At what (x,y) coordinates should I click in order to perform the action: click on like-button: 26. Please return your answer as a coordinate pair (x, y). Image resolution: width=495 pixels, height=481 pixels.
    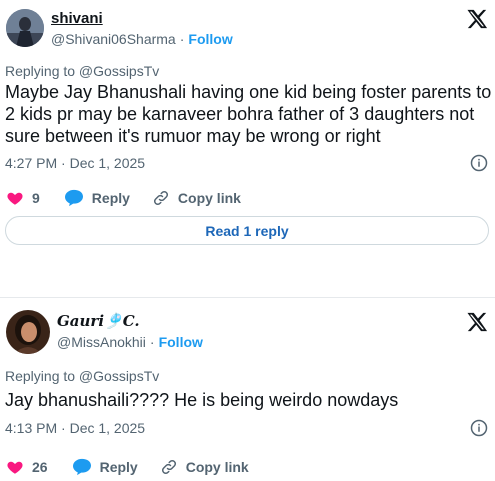
    Looking at the image, I should click on (27, 467).